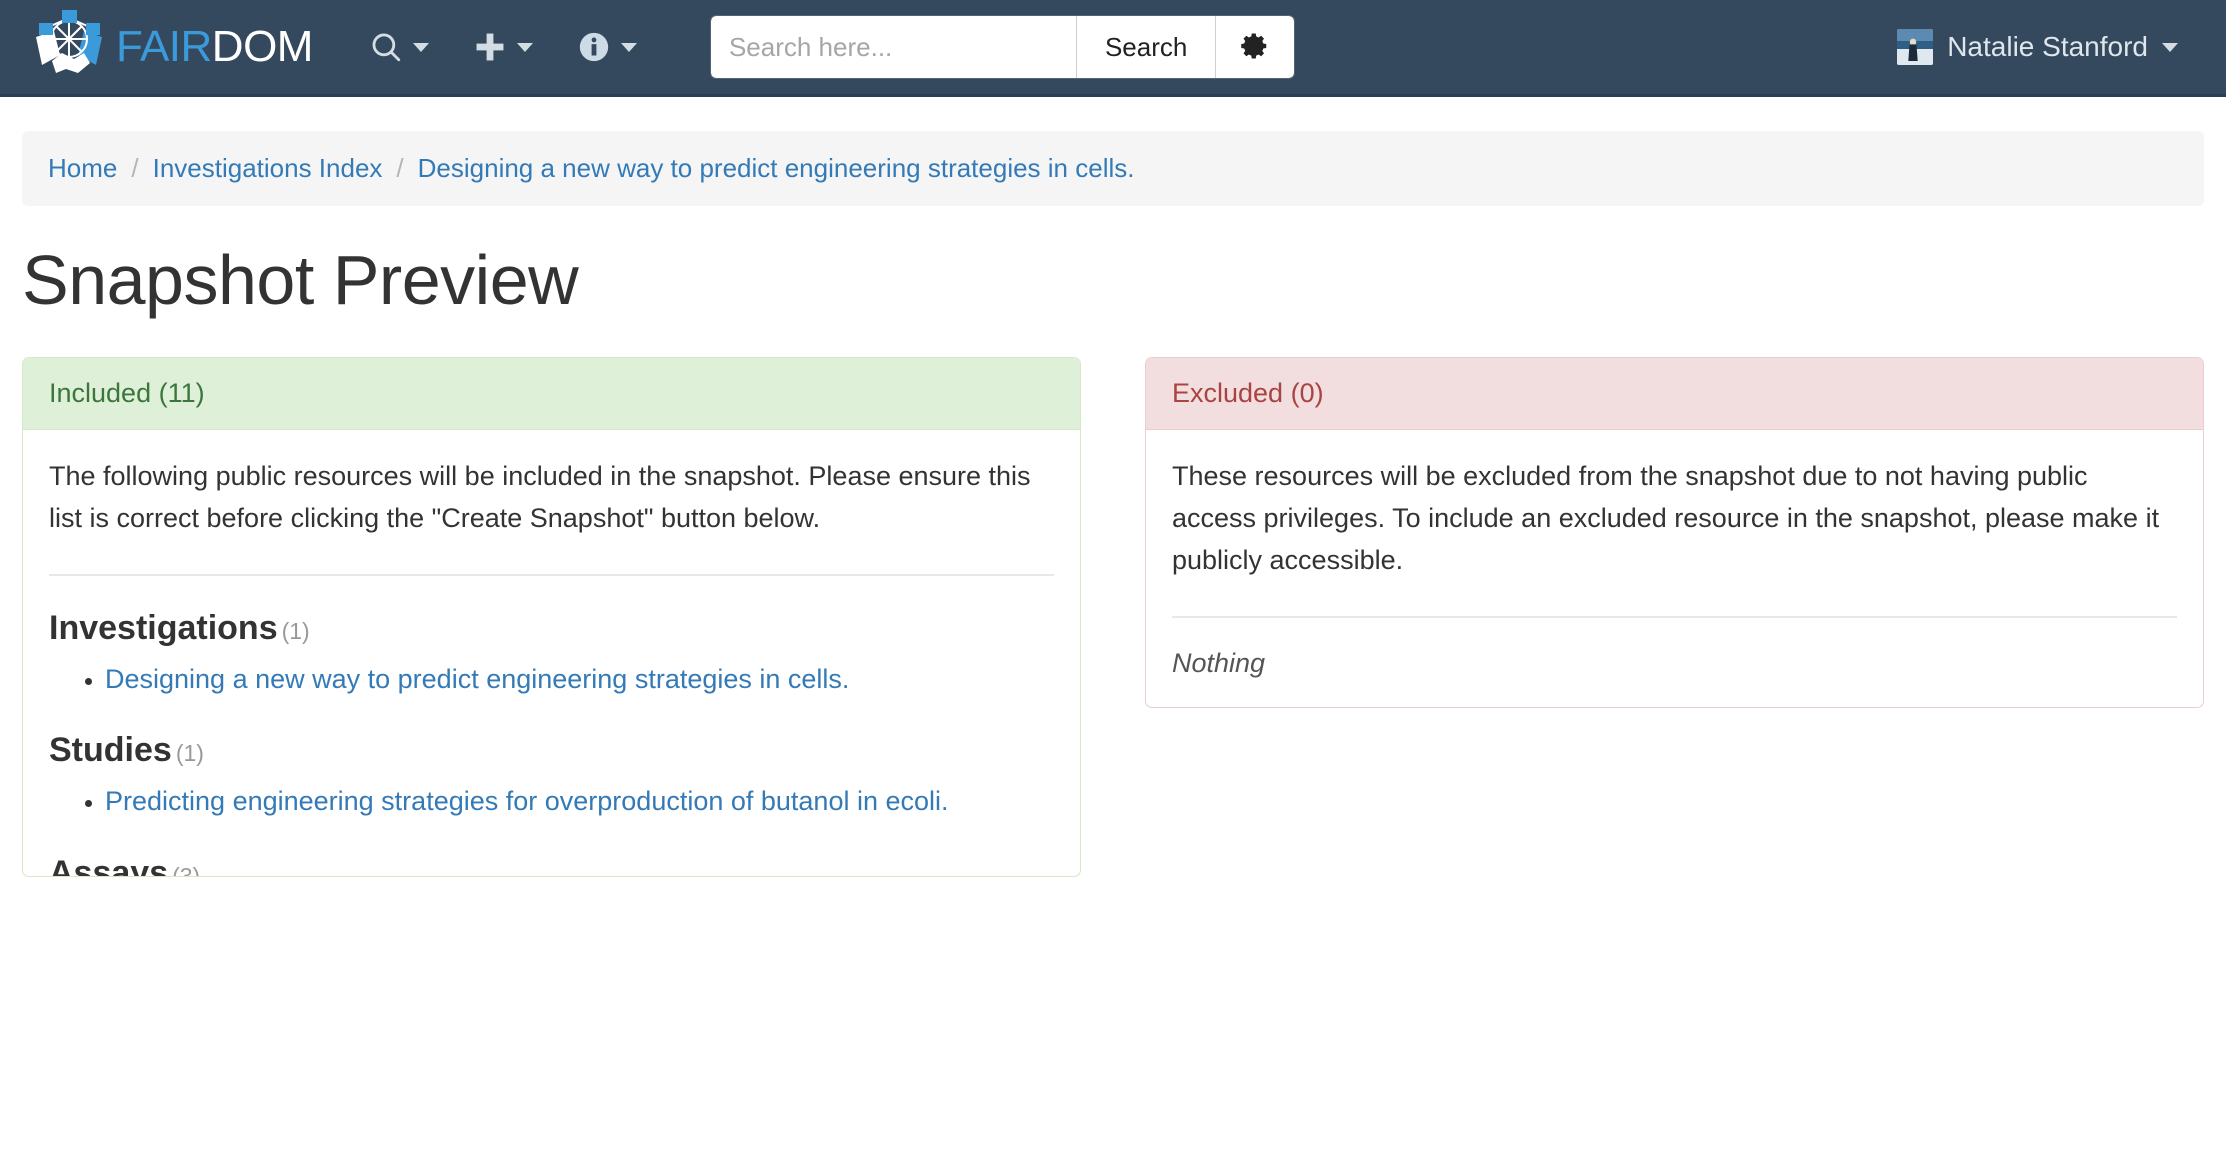 The image size is (2226, 1168). Describe the element at coordinates (1219, 662) in the screenshot. I see `excluded-empty-label: Nothing` at that location.